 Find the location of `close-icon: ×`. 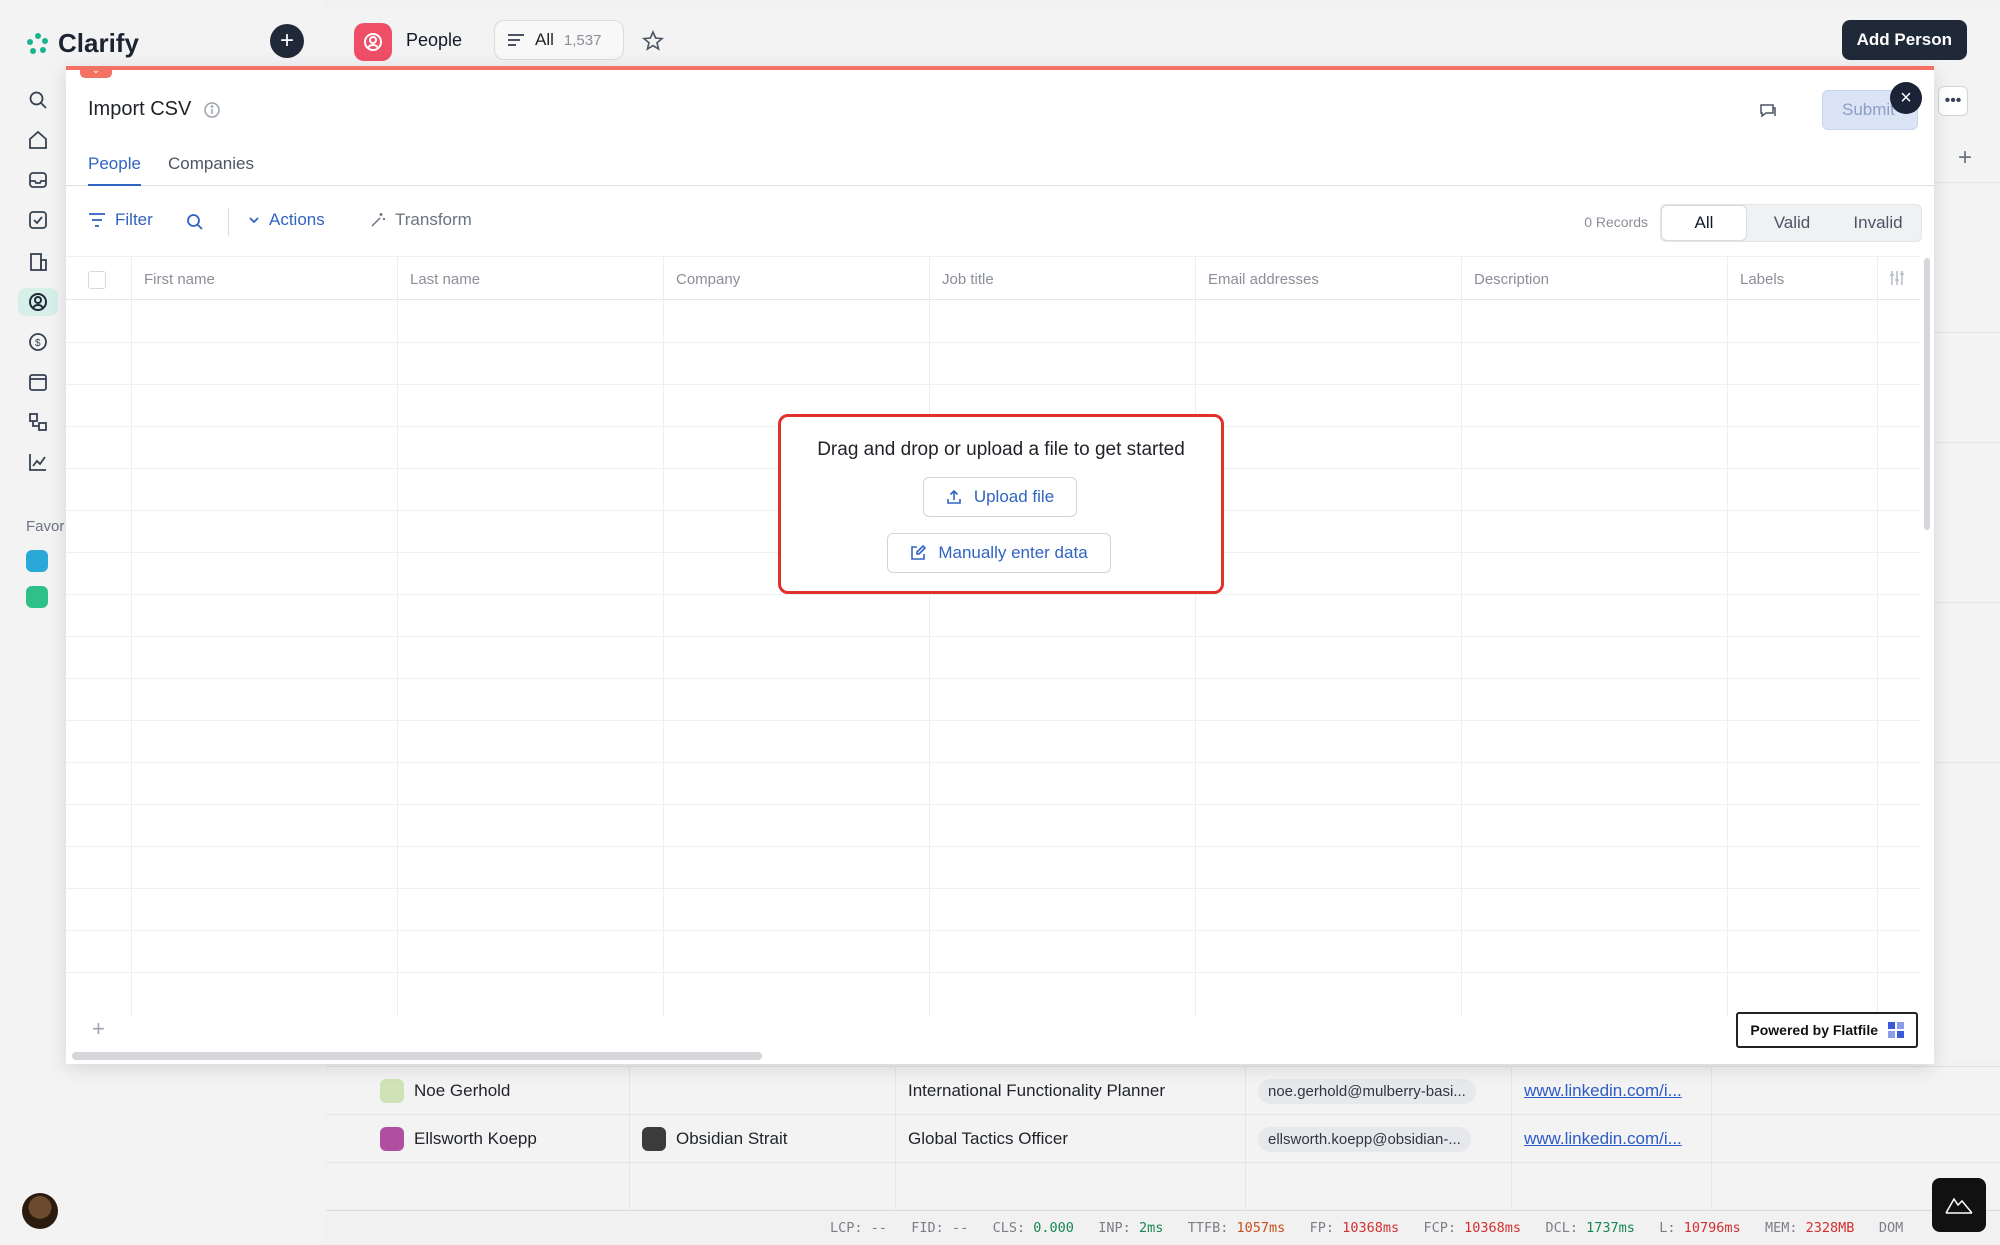

close-icon: × is located at coordinates (1906, 98).